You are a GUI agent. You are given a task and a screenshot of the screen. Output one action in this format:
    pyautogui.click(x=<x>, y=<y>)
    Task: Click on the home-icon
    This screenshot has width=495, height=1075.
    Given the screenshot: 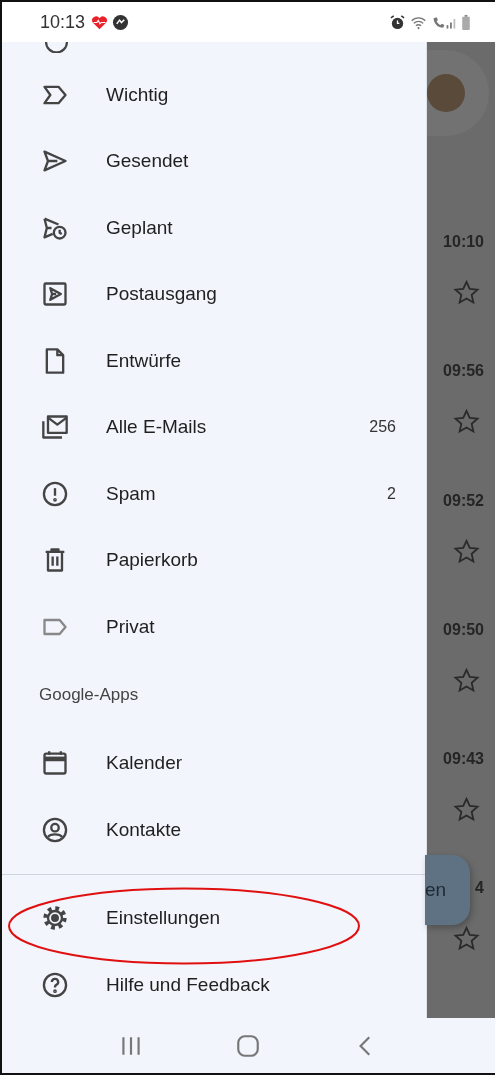 What is the action you would take?
    pyautogui.click(x=248, y=1045)
    